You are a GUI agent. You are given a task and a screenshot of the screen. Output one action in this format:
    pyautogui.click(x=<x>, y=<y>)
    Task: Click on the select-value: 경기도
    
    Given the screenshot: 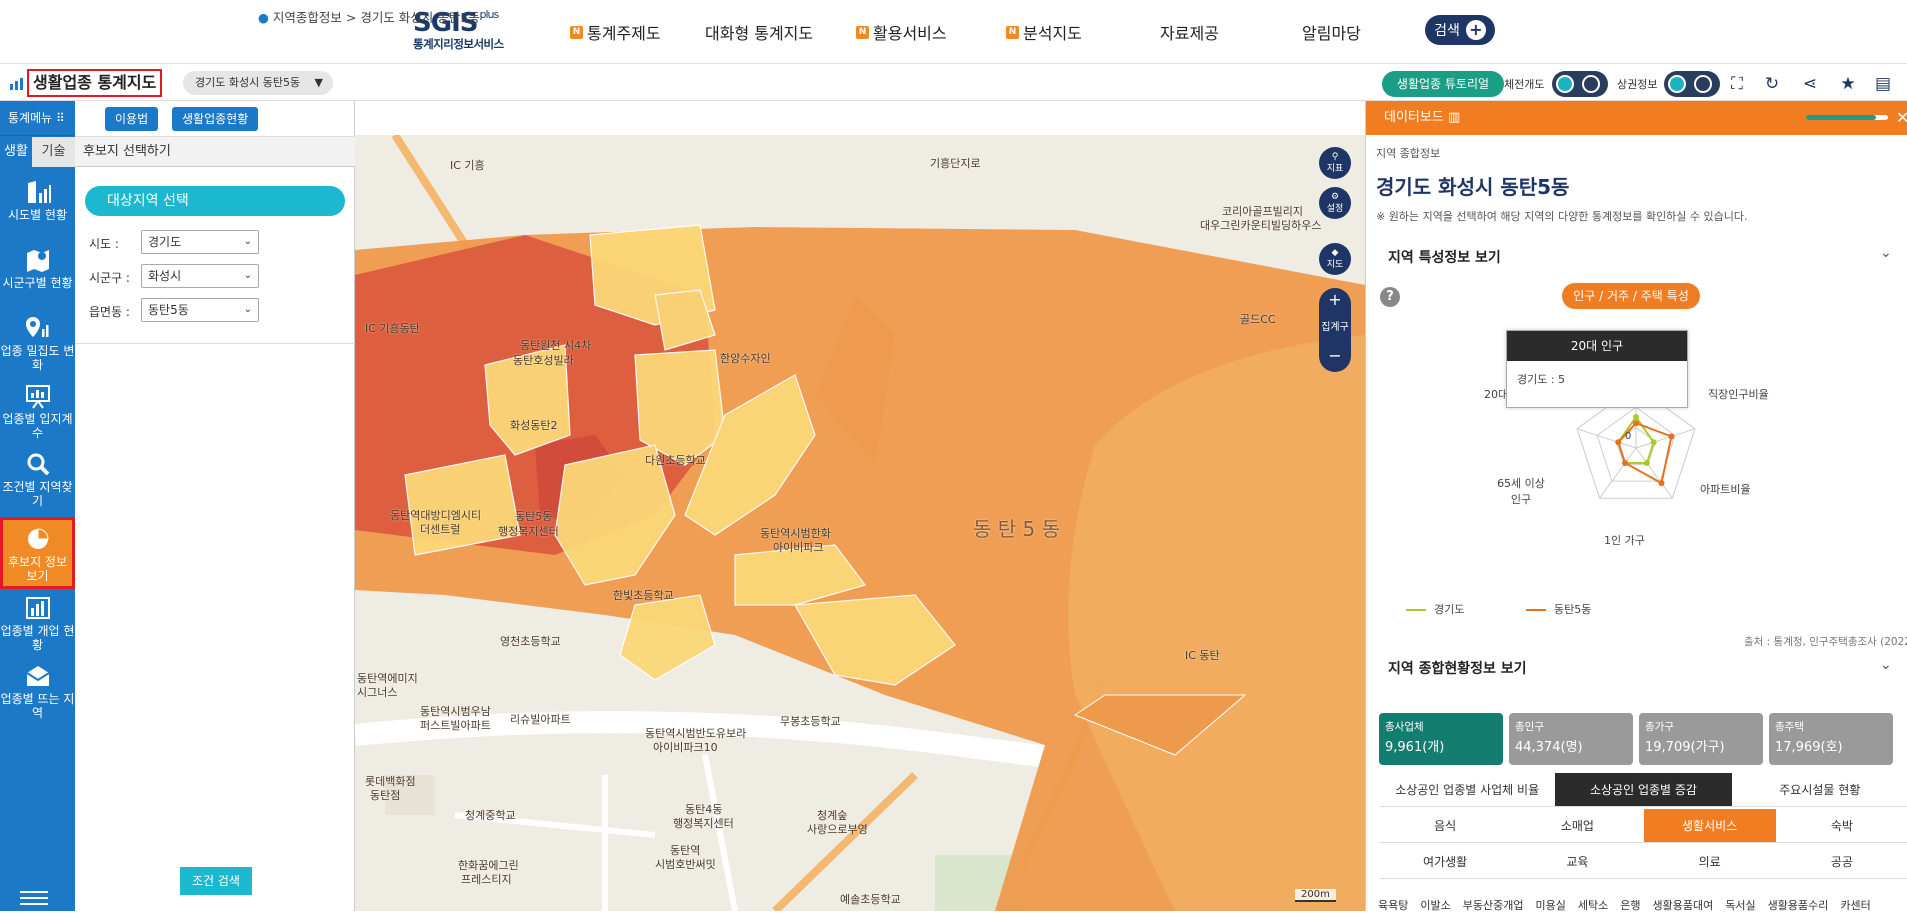 What is the action you would take?
    pyautogui.click(x=165, y=242)
    